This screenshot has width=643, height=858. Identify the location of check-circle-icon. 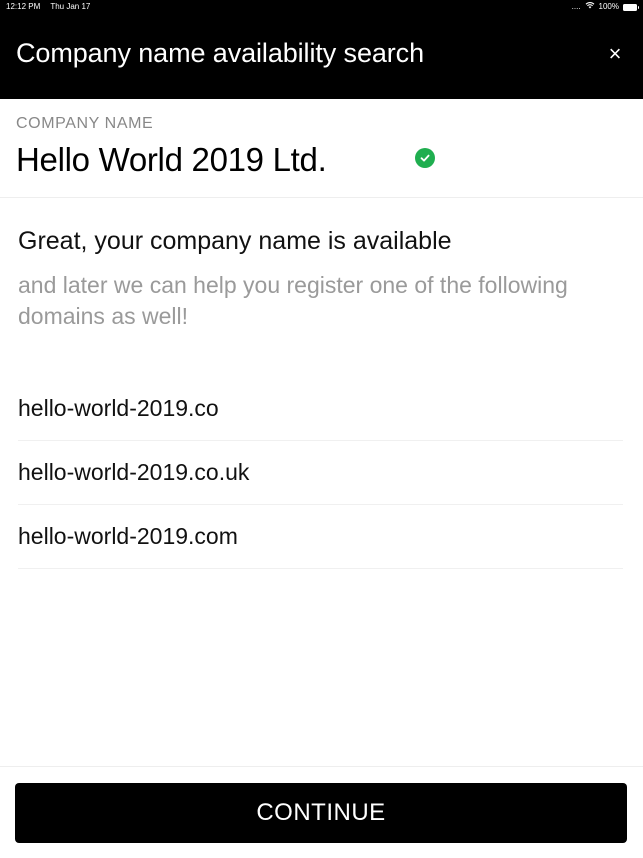
(425, 158).